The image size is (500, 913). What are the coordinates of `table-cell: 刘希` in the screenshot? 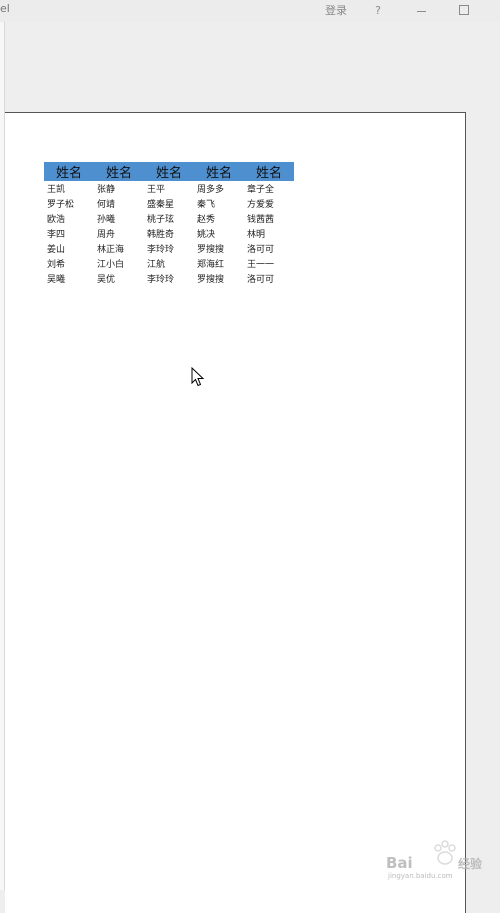 It's located at (56, 265).